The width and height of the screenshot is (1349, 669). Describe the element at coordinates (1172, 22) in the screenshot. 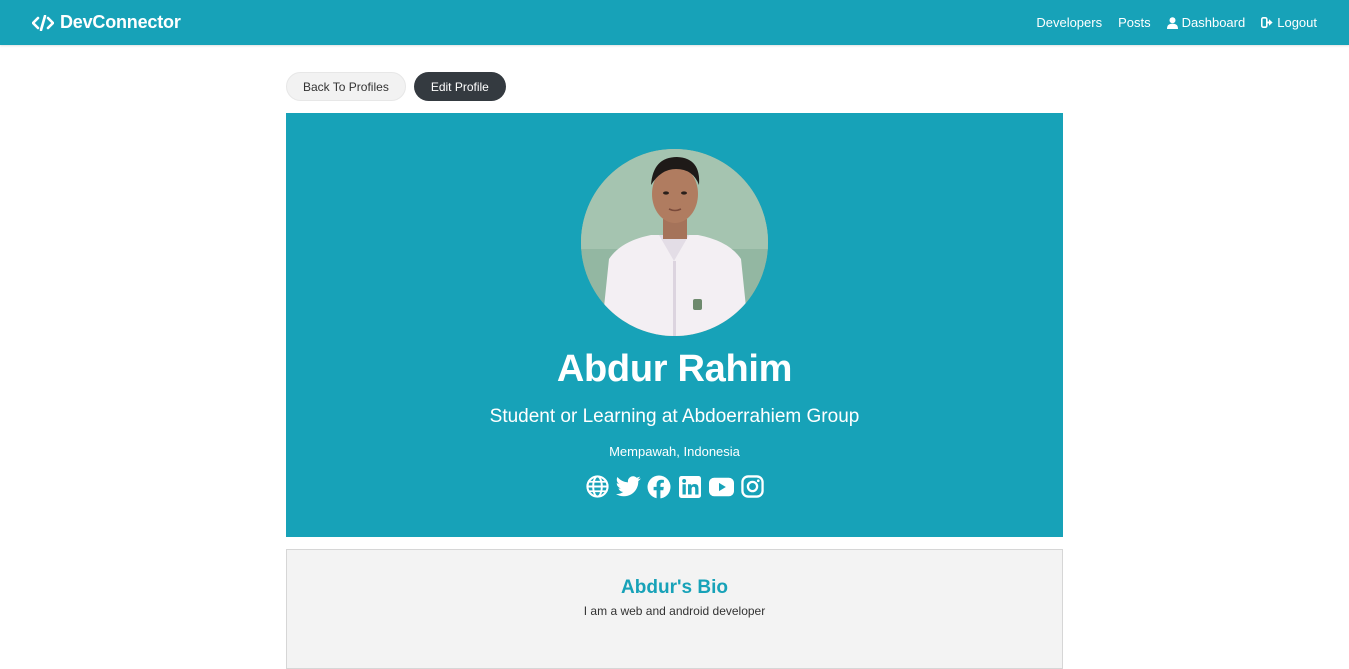

I see `user-icon` at that location.